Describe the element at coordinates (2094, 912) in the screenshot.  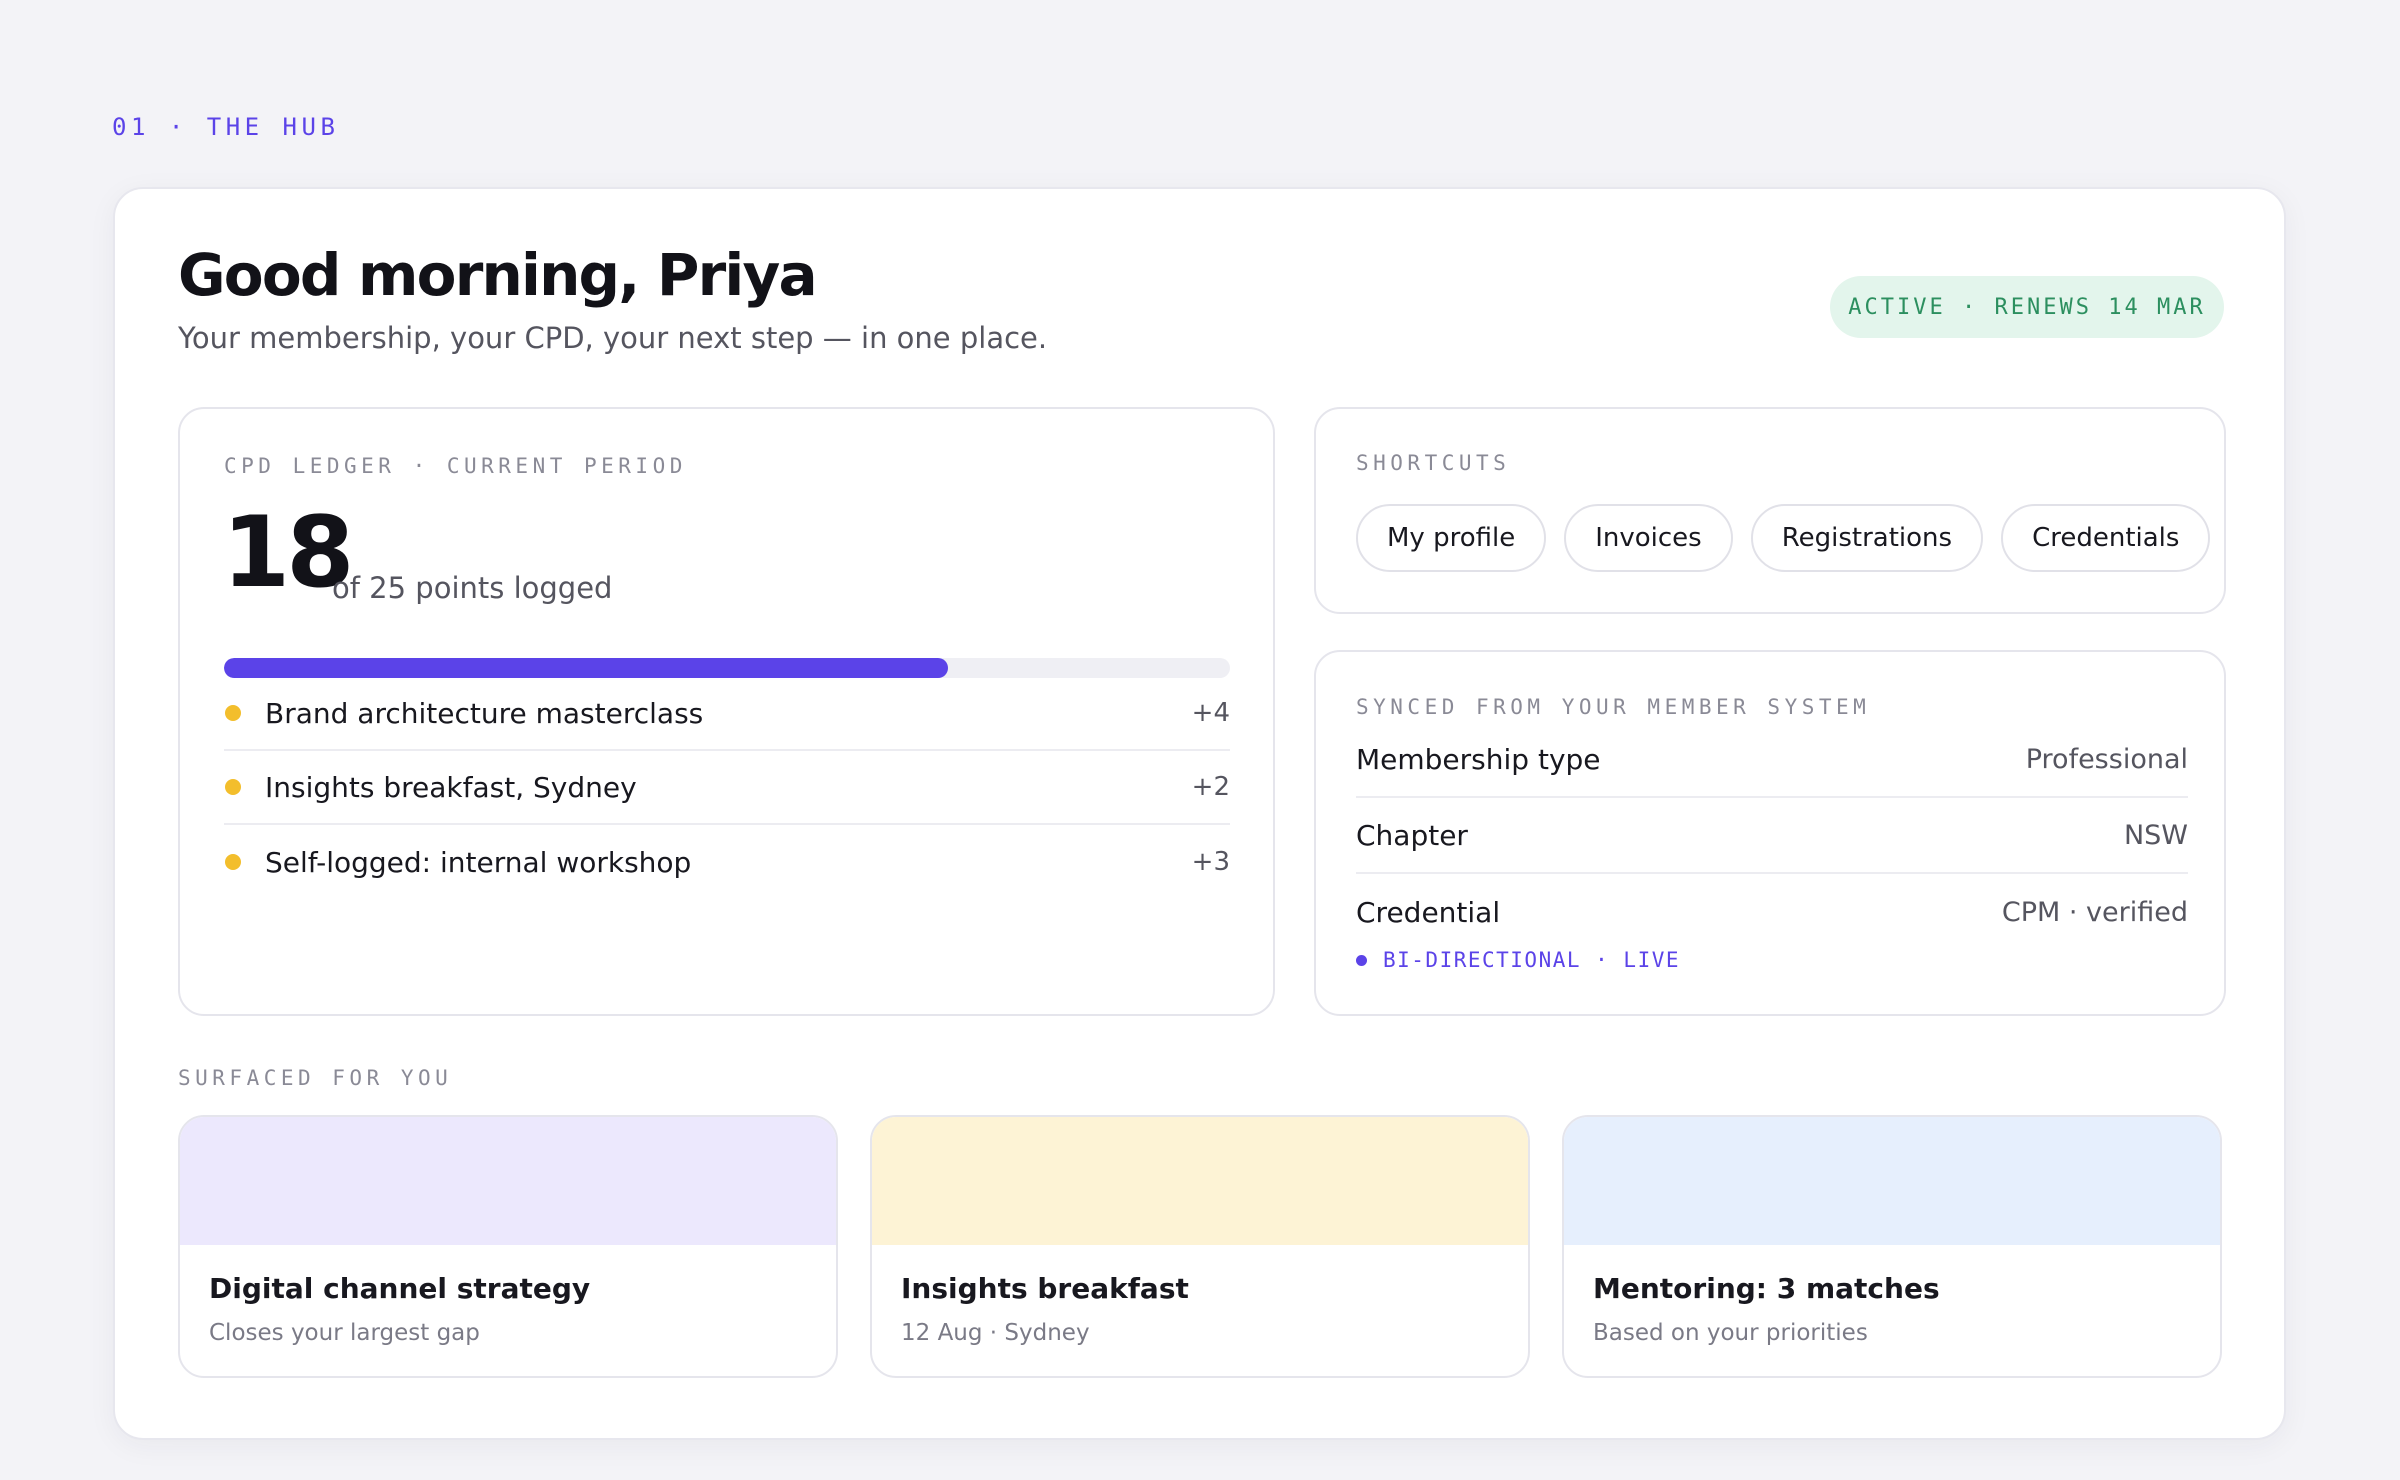
I see `member-detail-value: CPM · verified` at that location.